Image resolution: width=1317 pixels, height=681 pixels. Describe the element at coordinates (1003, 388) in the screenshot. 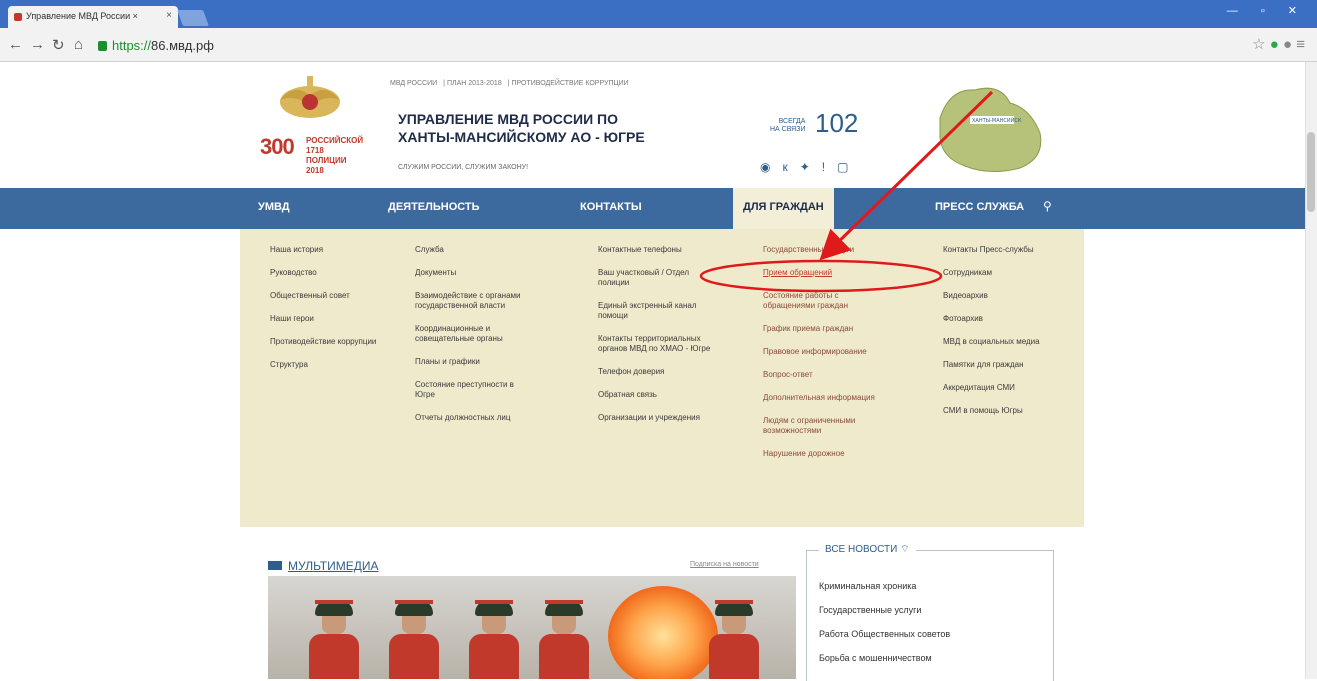

I see `menu-item: Аккредитация СМИ` at that location.